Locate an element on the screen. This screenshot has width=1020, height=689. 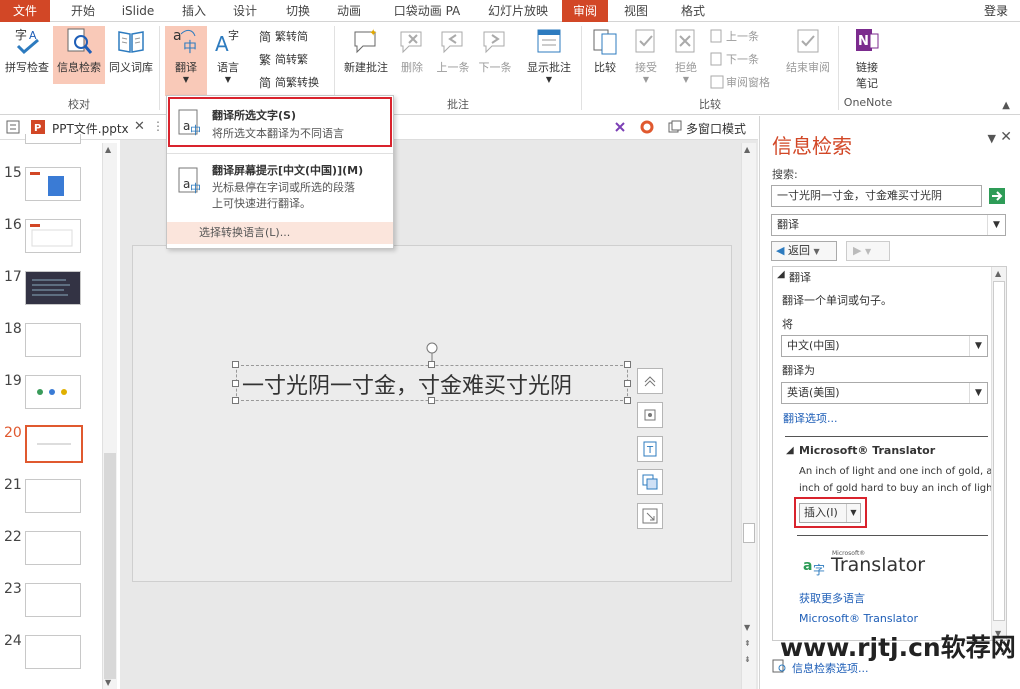
to-language-select: 英语(美国) ▼ is located at coordinates (884, 393).